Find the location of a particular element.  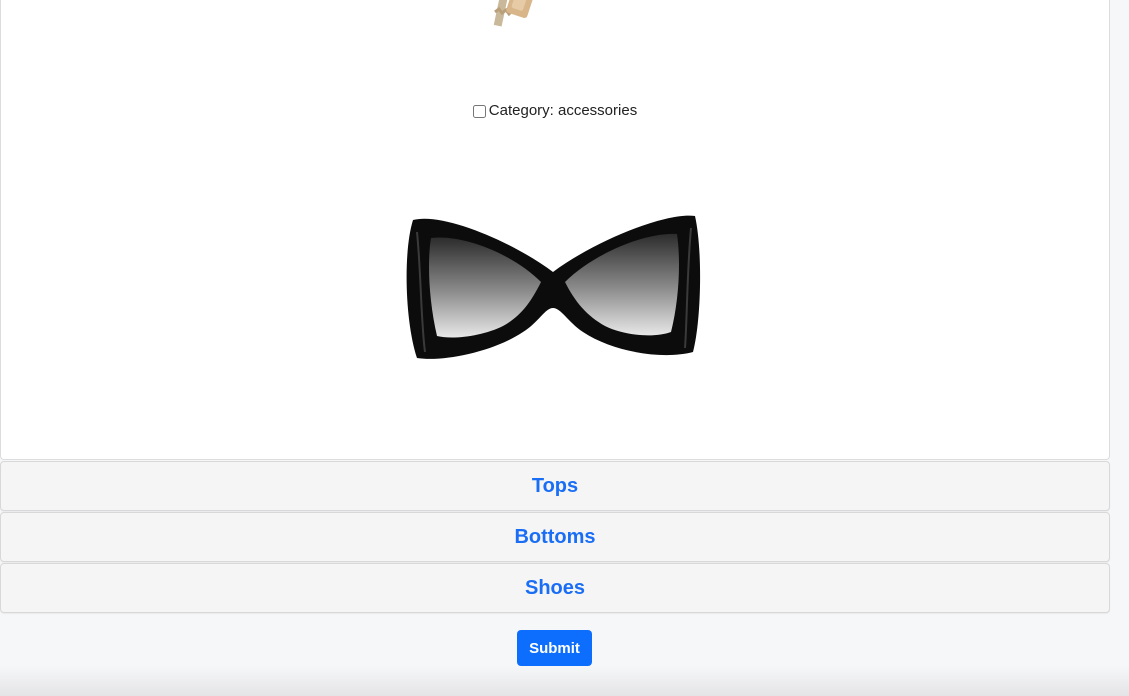

section-bottoms: Bottoms is located at coordinates (555, 537).